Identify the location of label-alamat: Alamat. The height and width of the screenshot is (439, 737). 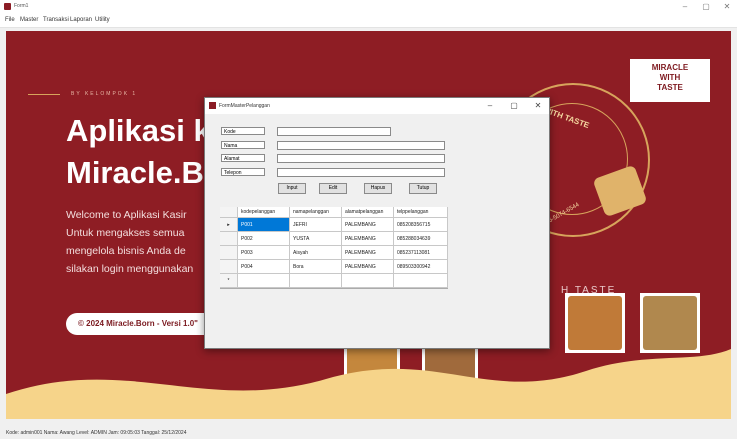
(243, 158).